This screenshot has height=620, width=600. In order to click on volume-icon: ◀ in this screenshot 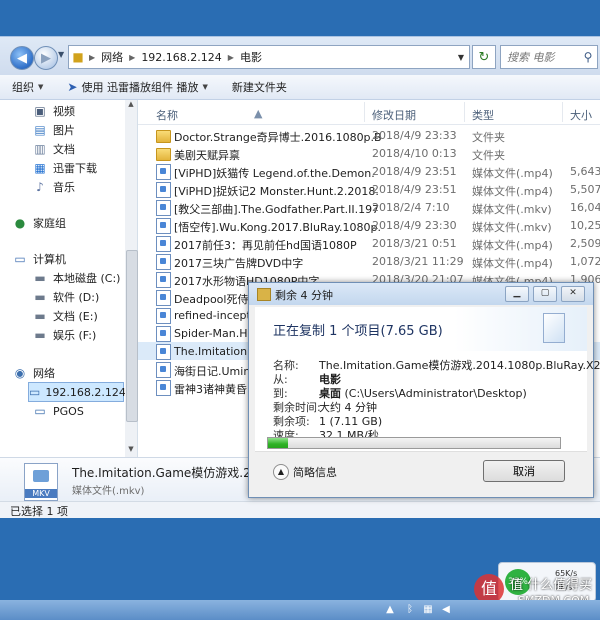, I will do `click(446, 610)`.